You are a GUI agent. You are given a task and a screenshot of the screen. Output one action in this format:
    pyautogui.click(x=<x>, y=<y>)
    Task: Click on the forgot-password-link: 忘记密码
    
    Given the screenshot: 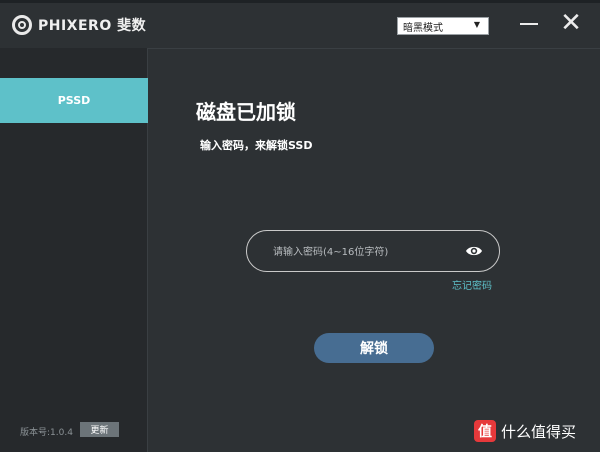 What is the action you would take?
    pyautogui.click(x=472, y=284)
    